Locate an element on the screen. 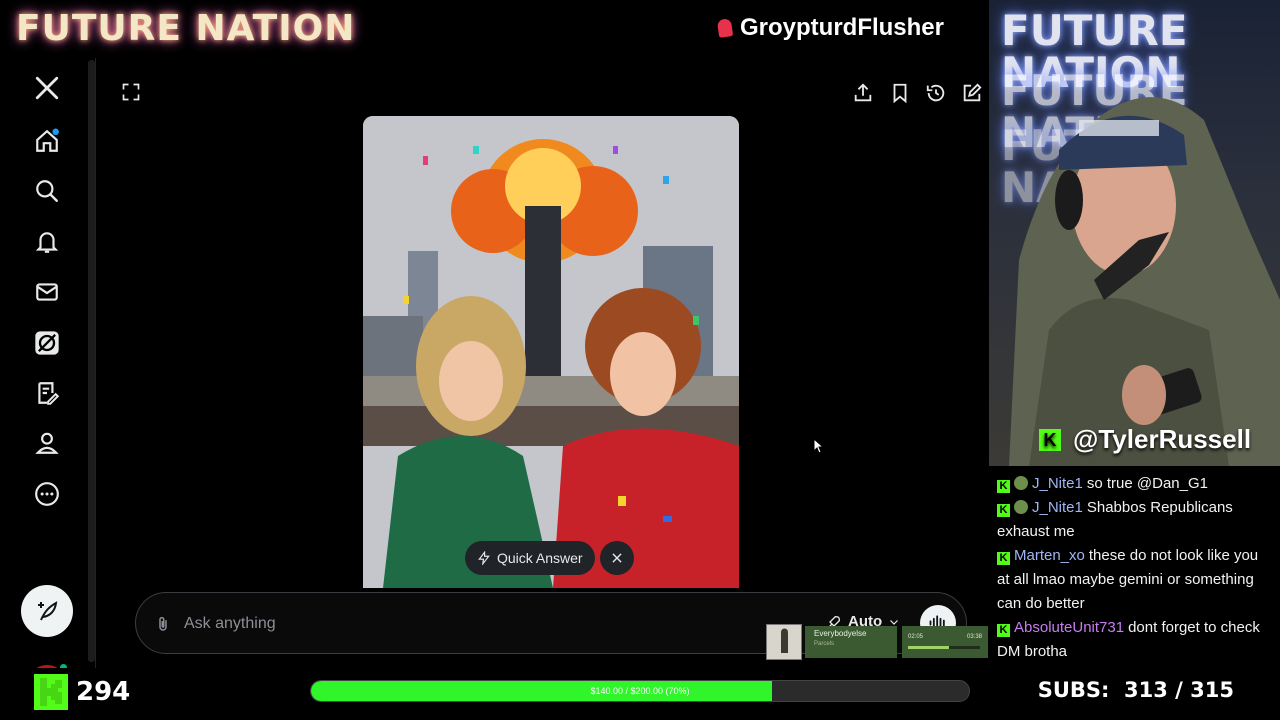  chat-message: K J_Nite1 so true @Dan_G1 is located at coordinates (1134, 484).